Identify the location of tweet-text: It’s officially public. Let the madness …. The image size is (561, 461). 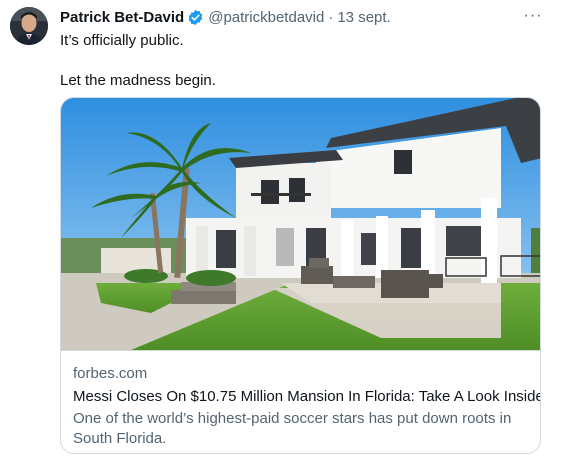
(138, 61).